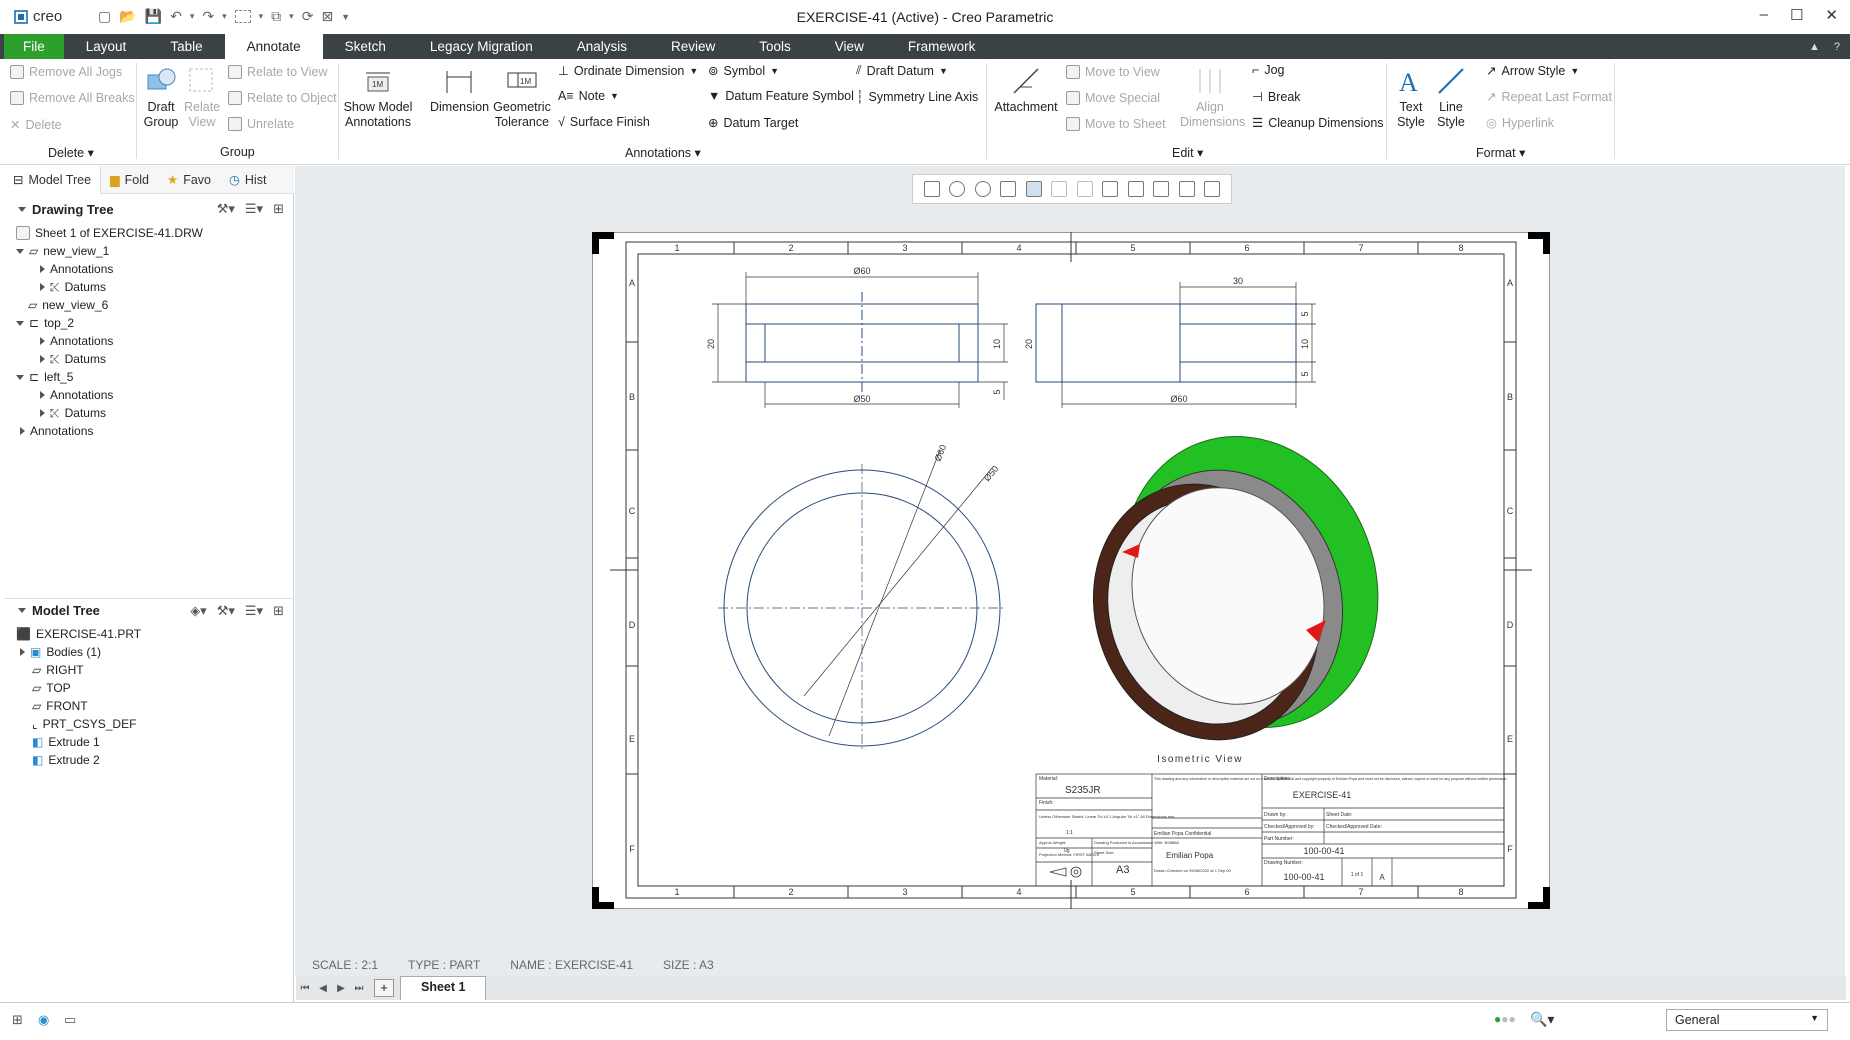 The width and height of the screenshot is (1850, 1040). I want to click on move-to-view-button: Move to View, so click(1113, 72).